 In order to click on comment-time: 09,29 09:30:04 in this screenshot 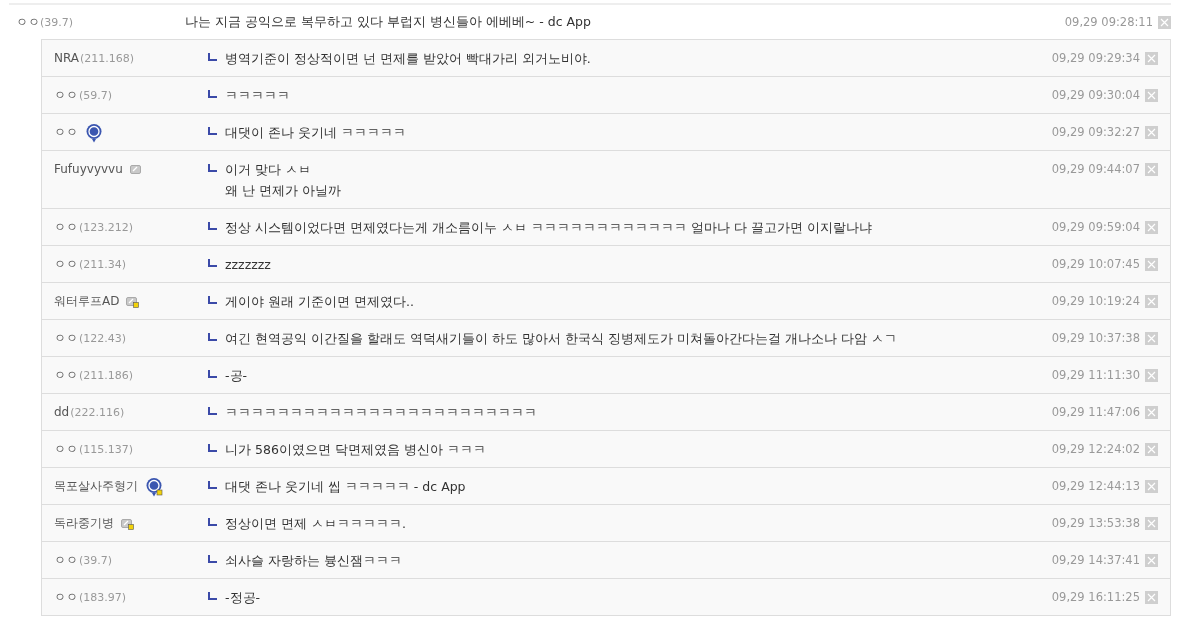, I will do `click(1095, 95)`.